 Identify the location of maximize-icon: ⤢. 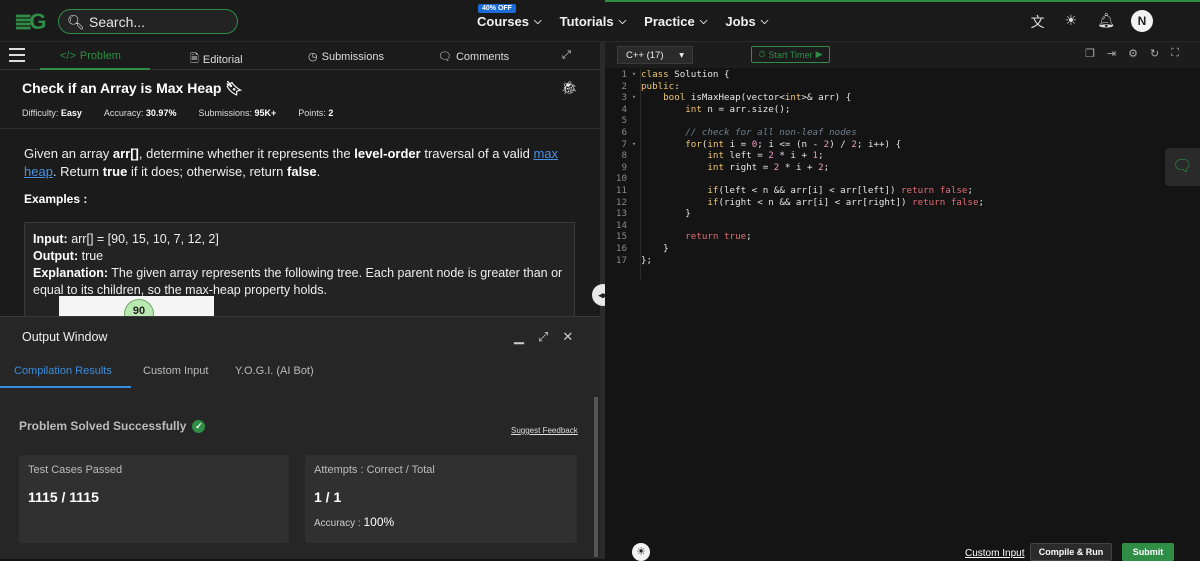
(543, 337).